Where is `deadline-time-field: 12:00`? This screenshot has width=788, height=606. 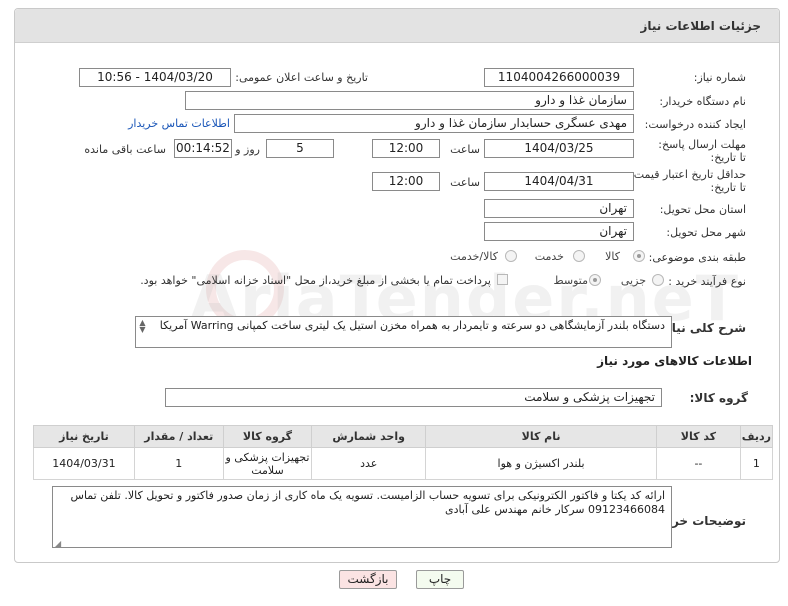 deadline-time-field: 12:00 is located at coordinates (406, 148).